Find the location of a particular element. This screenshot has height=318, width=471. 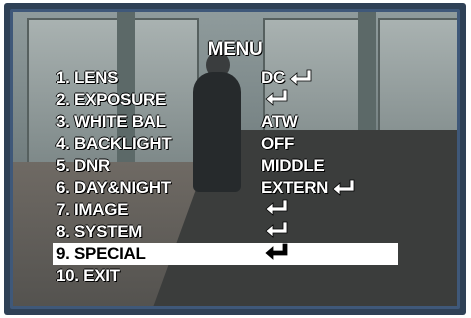

menu-item-backlight: 4. BACKLIGHT OFF is located at coordinates (225, 144).